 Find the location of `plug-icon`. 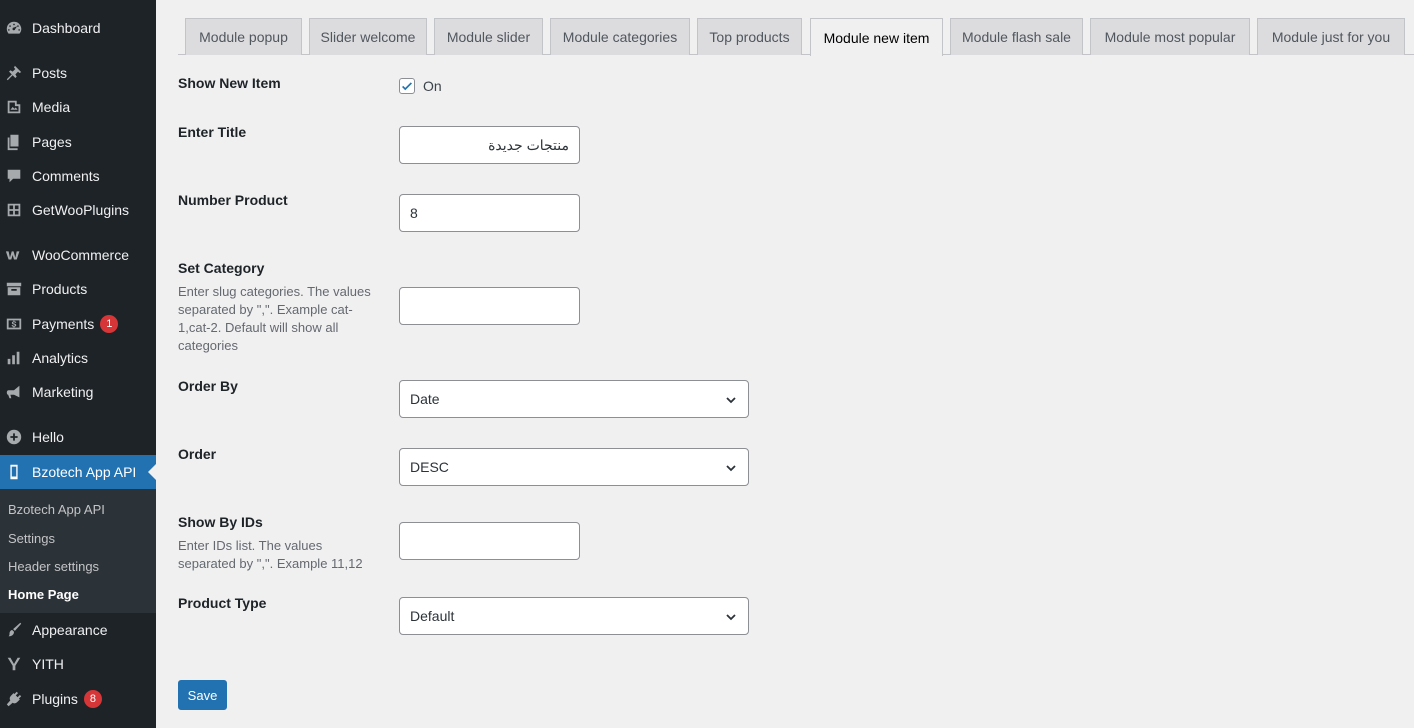

plug-icon is located at coordinates (14, 699).